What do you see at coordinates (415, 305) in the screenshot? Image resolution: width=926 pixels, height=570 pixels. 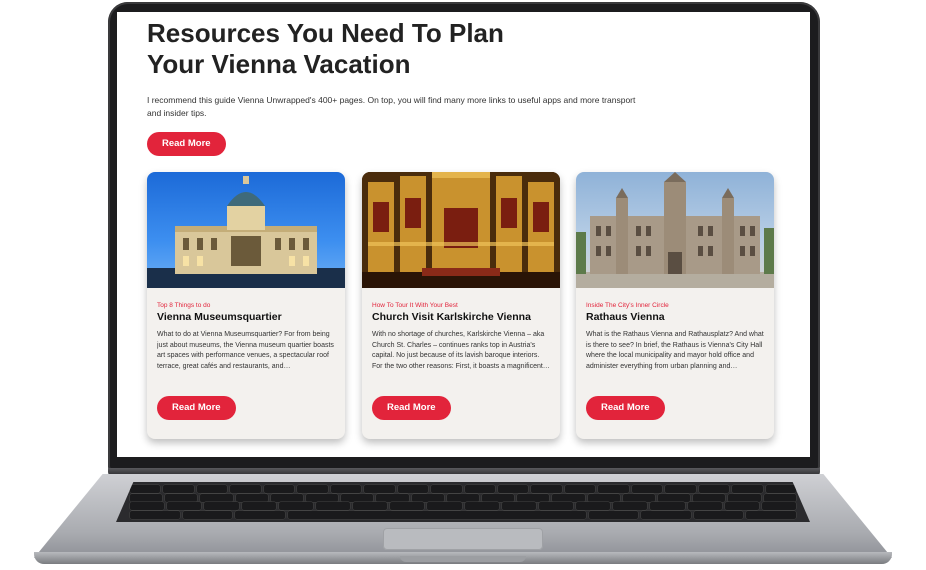 I see `card-tag: How To Tour It With Your Best` at bounding box center [415, 305].